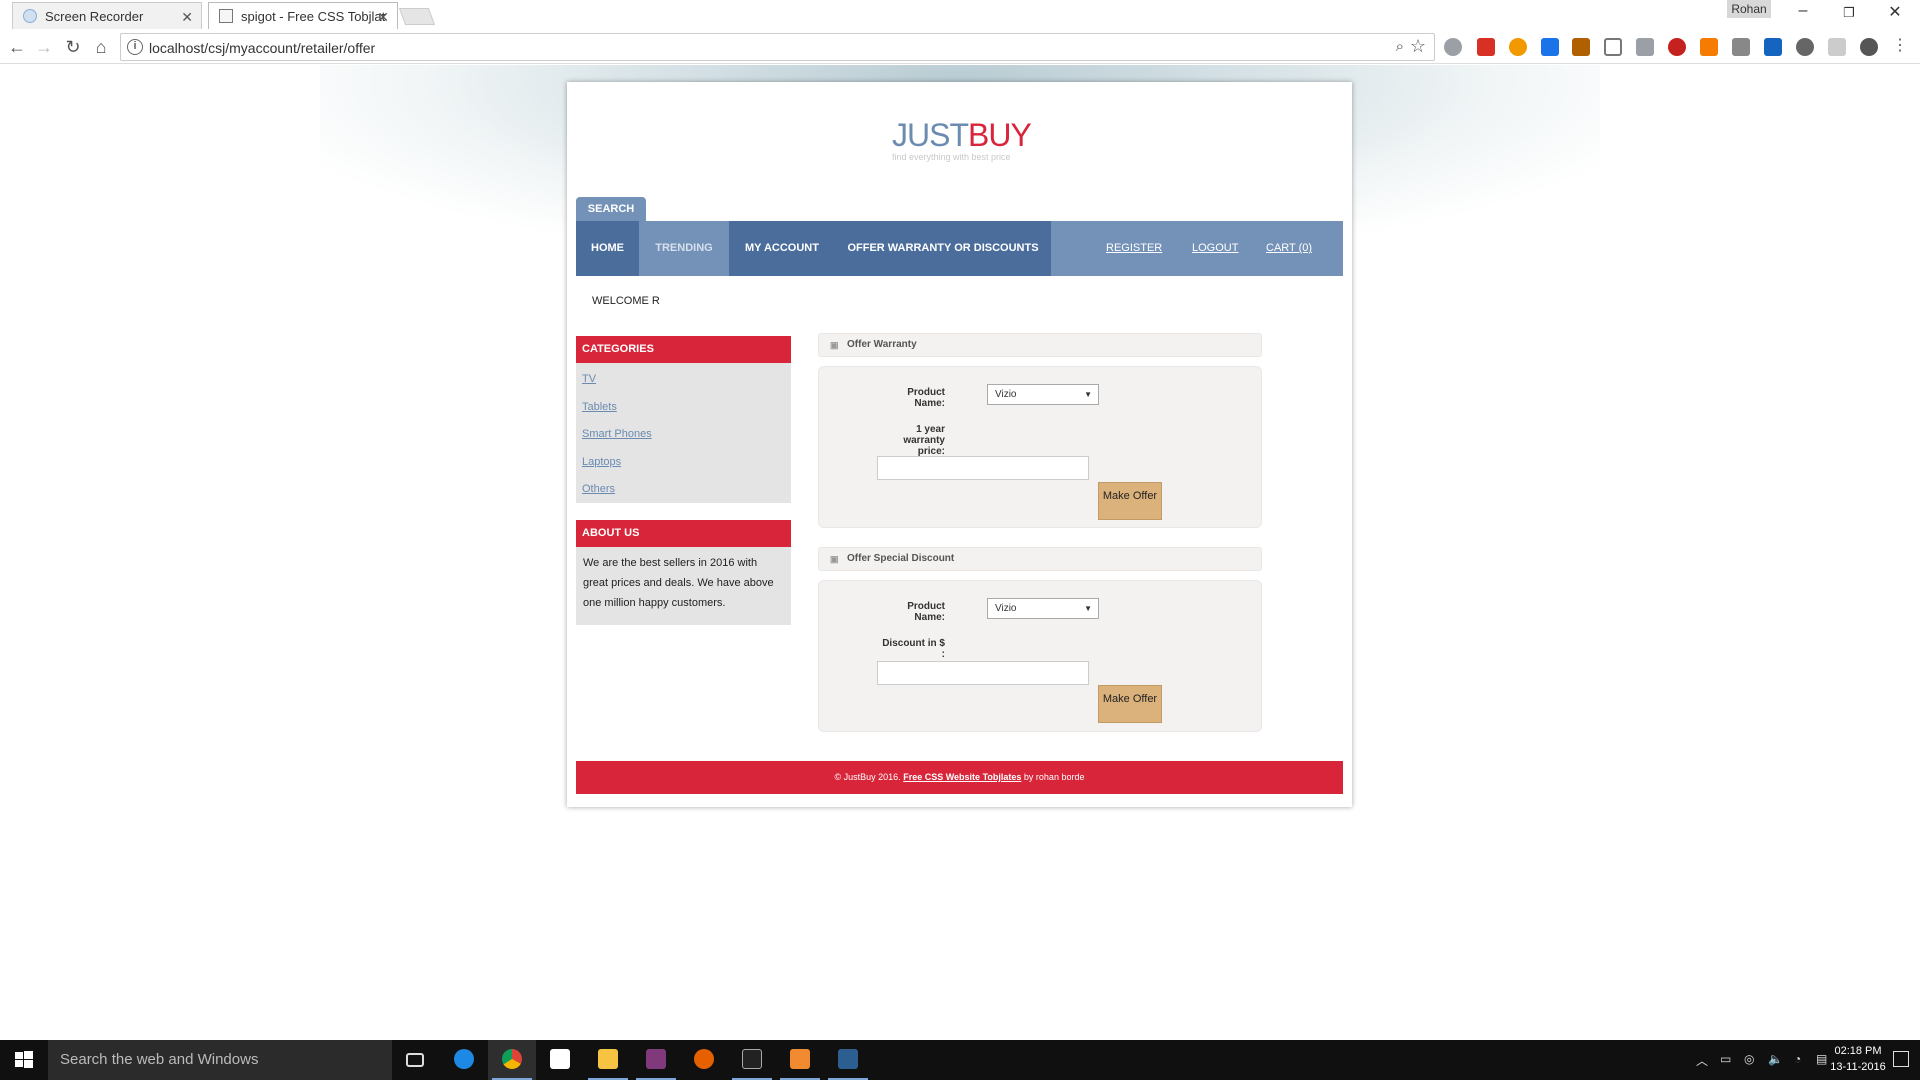 The image size is (1920, 1085). What do you see at coordinates (73, 47) in the screenshot?
I see `reload-icon: ↻` at bounding box center [73, 47].